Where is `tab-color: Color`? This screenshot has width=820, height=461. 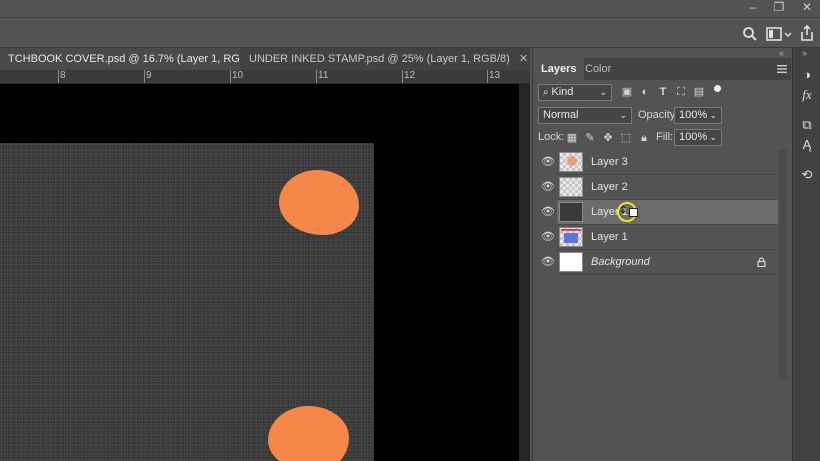
tab-color: Color is located at coordinates (598, 69).